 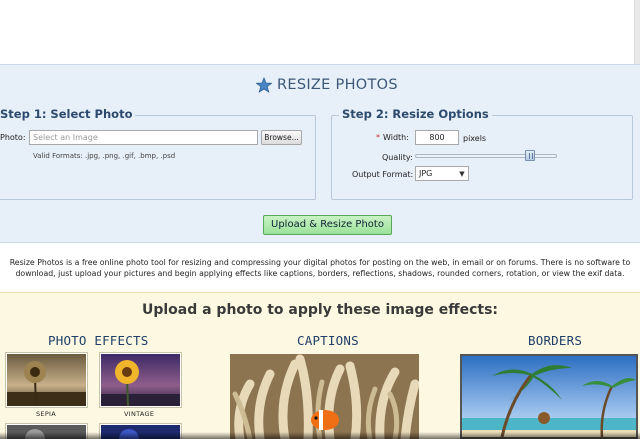 I want to click on beach-palm-image, so click(x=549, y=396).